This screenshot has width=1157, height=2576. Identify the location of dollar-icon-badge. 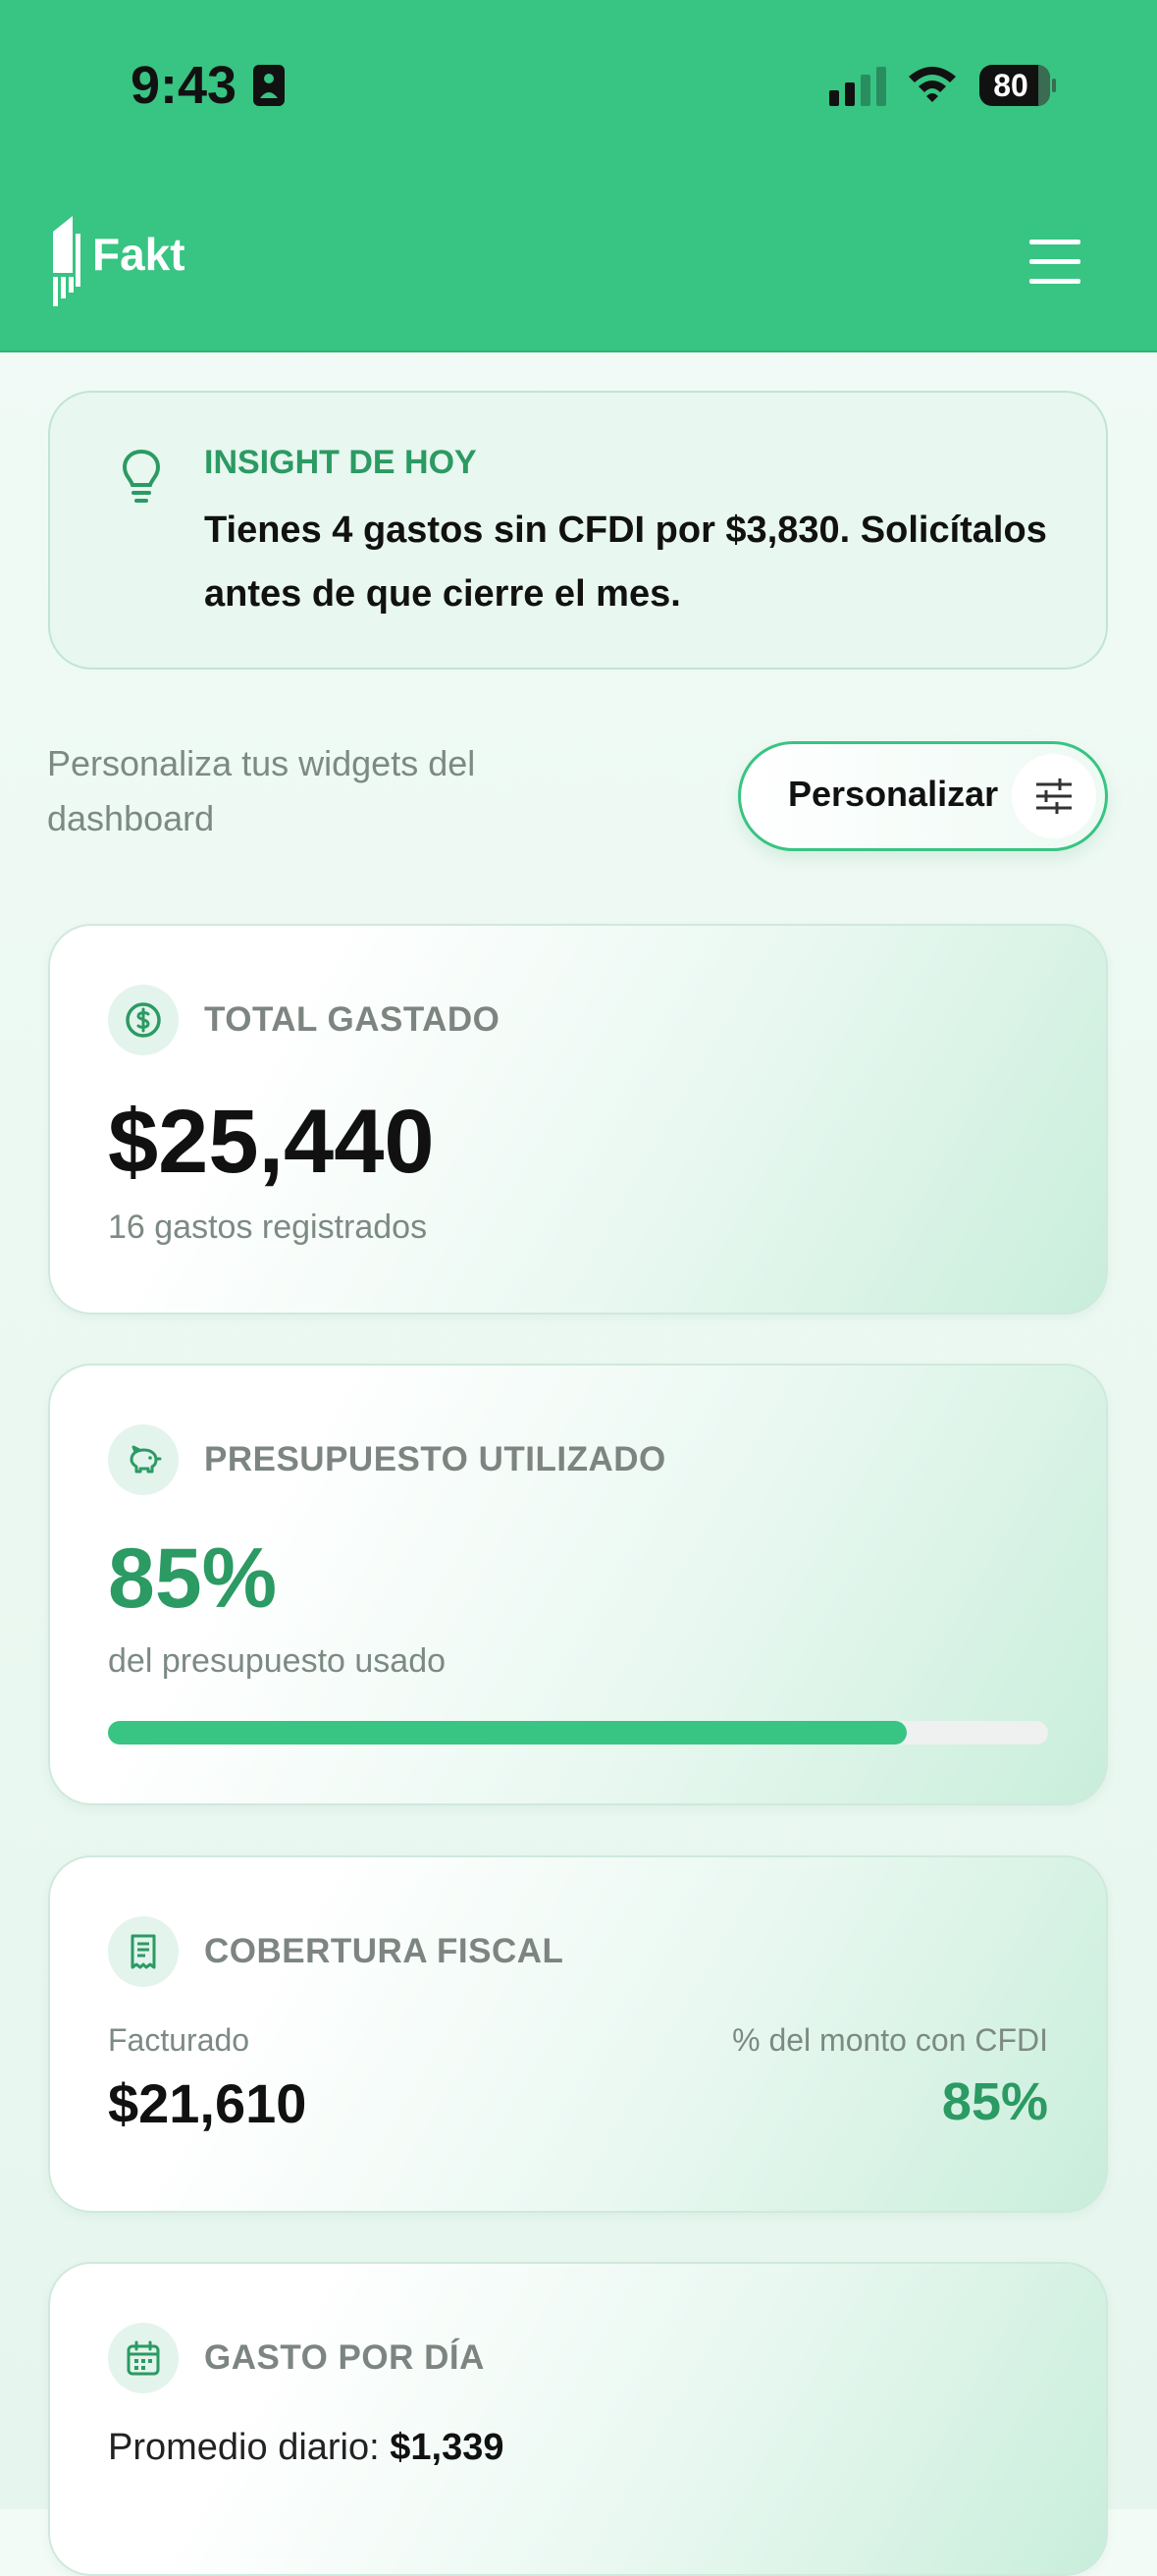
(144, 1020).